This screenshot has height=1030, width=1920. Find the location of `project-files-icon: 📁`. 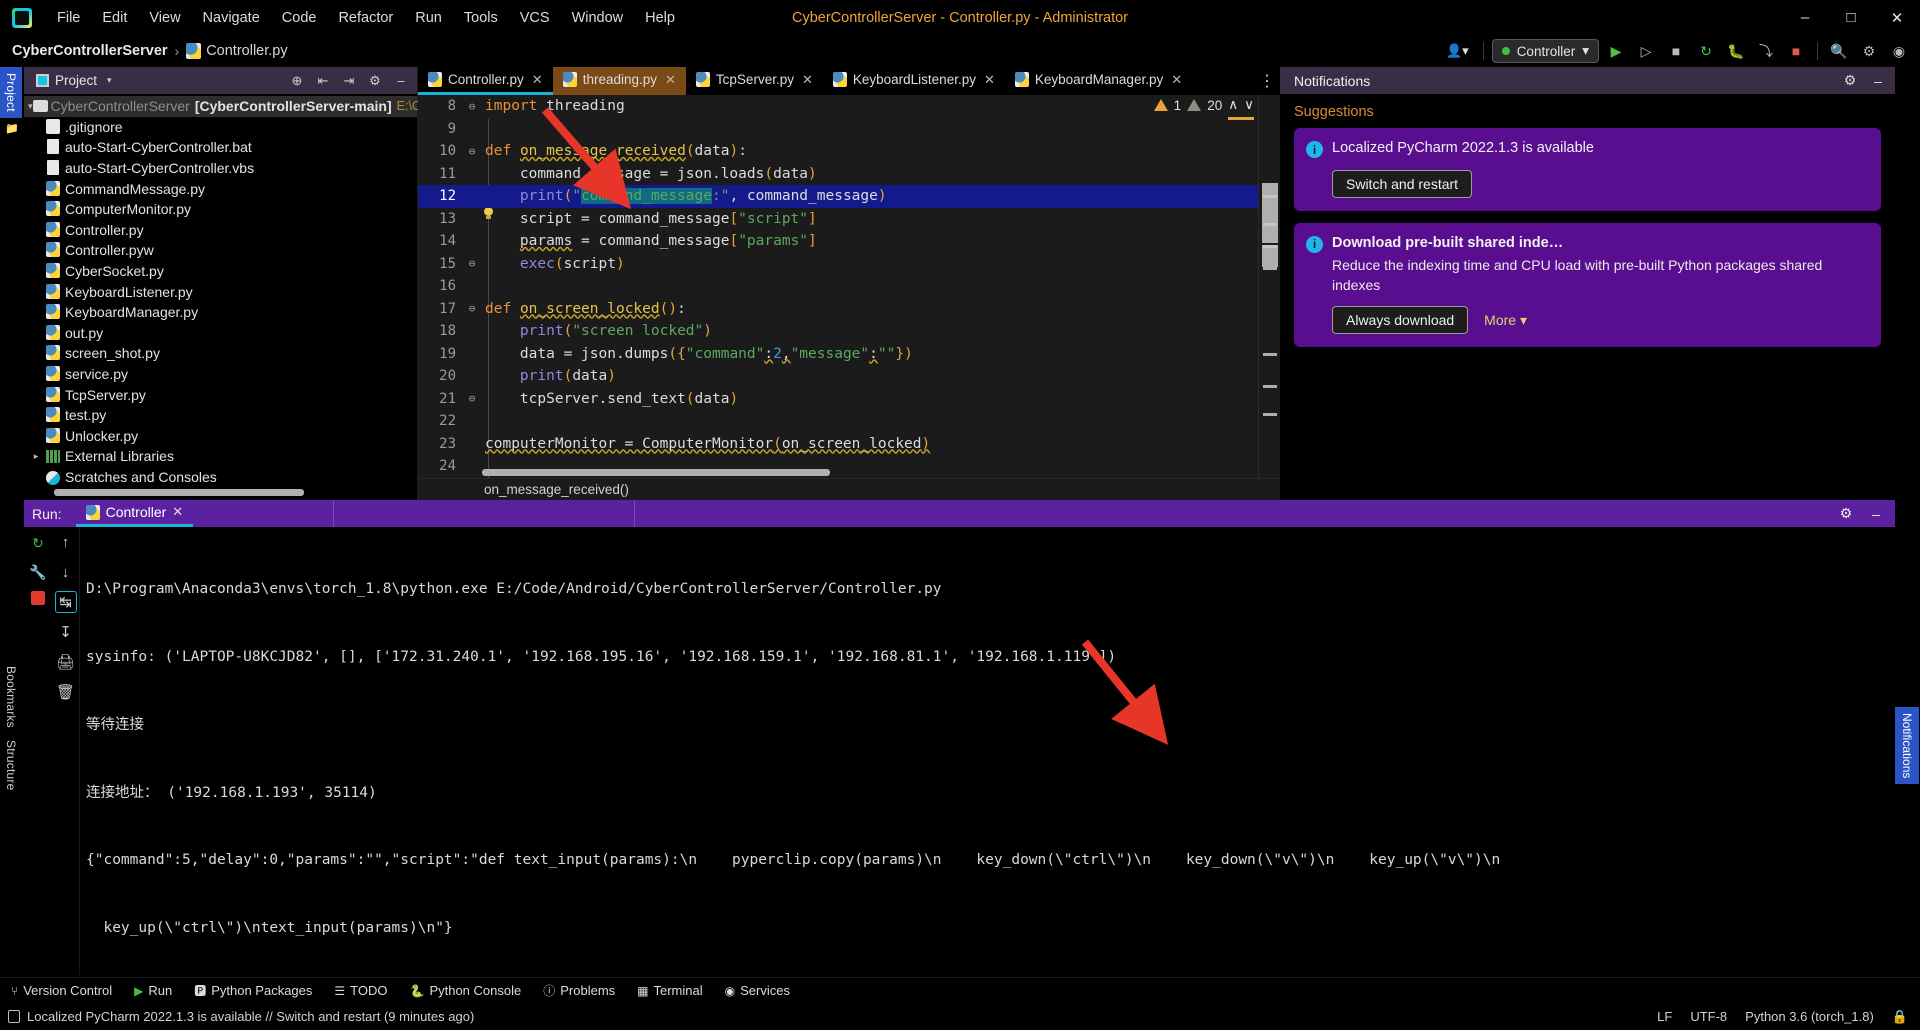

project-files-icon: 📁 is located at coordinates (12, 129).